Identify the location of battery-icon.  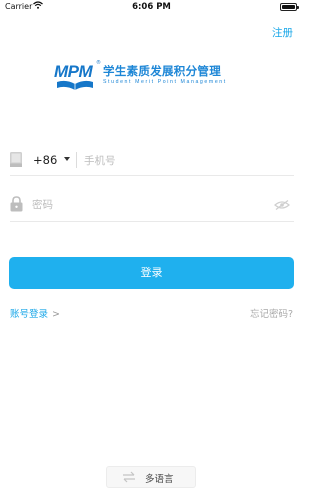
(289, 7).